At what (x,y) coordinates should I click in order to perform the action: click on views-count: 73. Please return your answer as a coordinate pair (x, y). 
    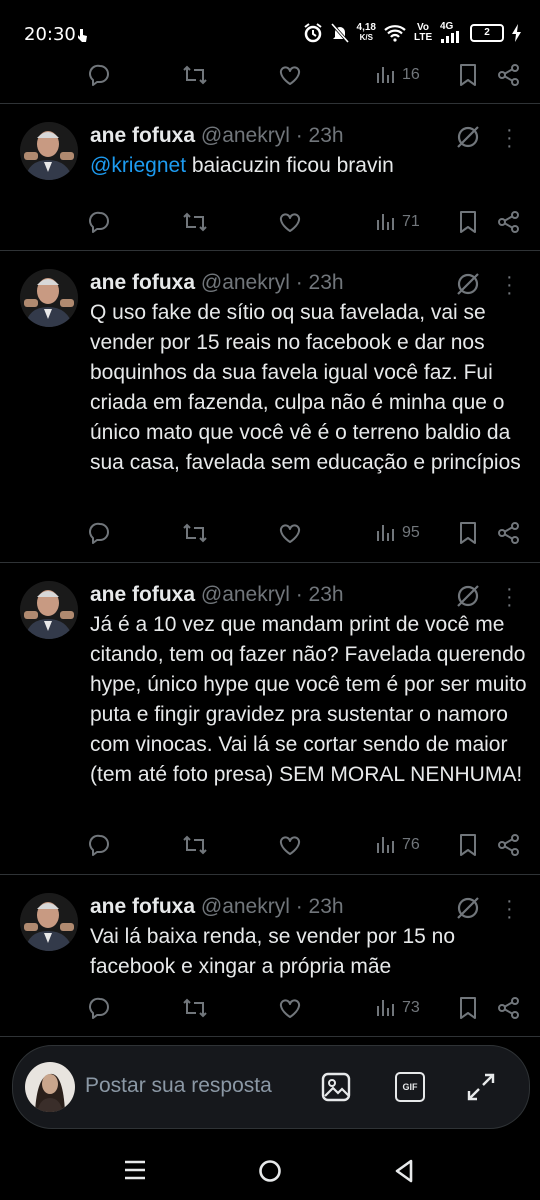
    Looking at the image, I should click on (411, 1007).